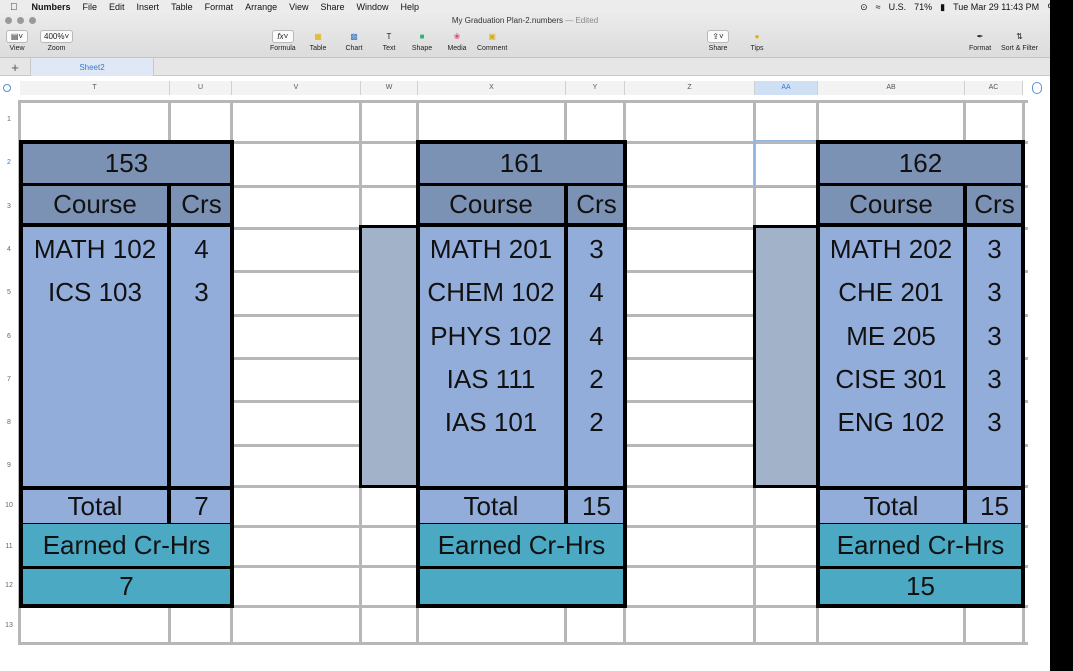 The image size is (1073, 671). Describe the element at coordinates (9, 119) in the screenshot. I see `row-header-1: 1` at that location.